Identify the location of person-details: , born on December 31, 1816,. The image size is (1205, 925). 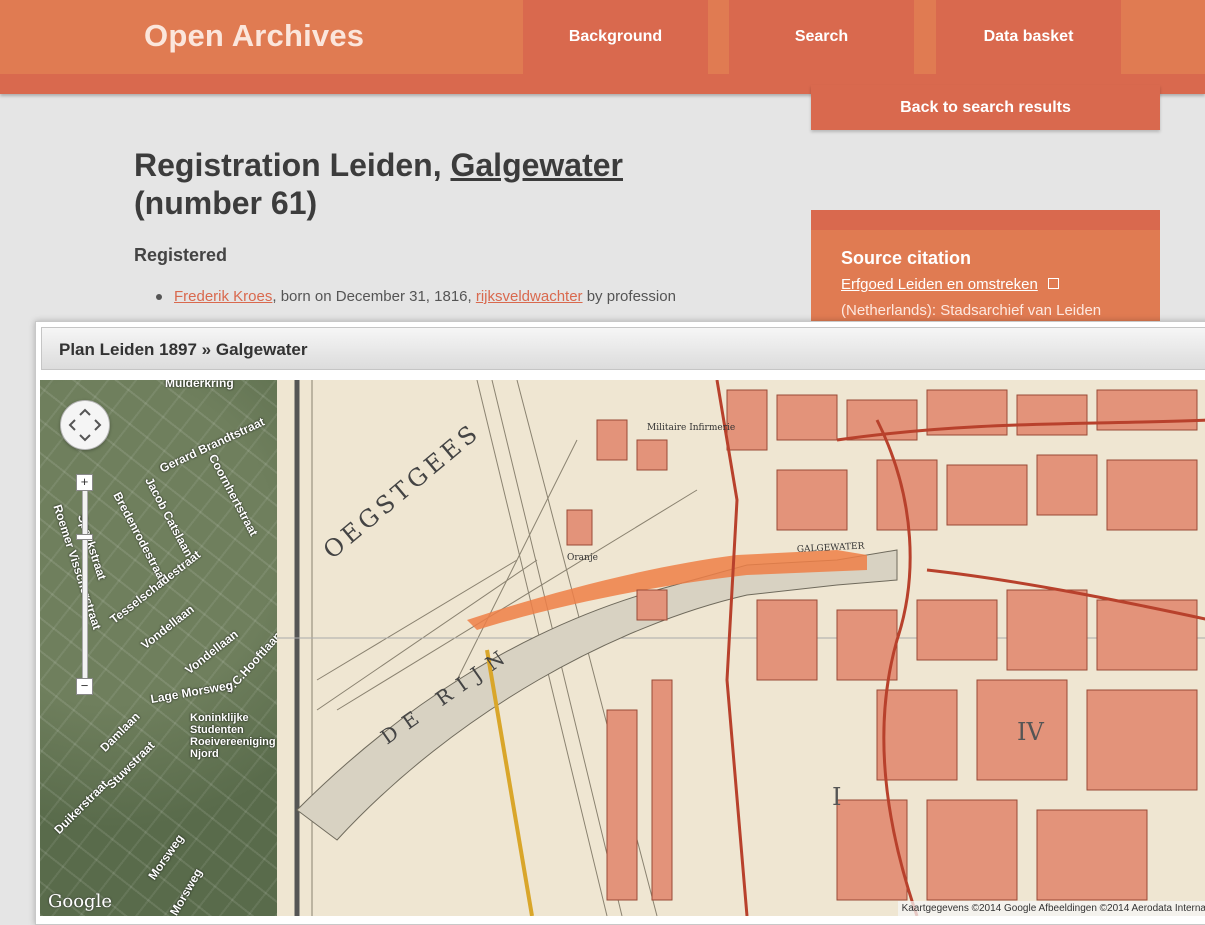
(374, 296).